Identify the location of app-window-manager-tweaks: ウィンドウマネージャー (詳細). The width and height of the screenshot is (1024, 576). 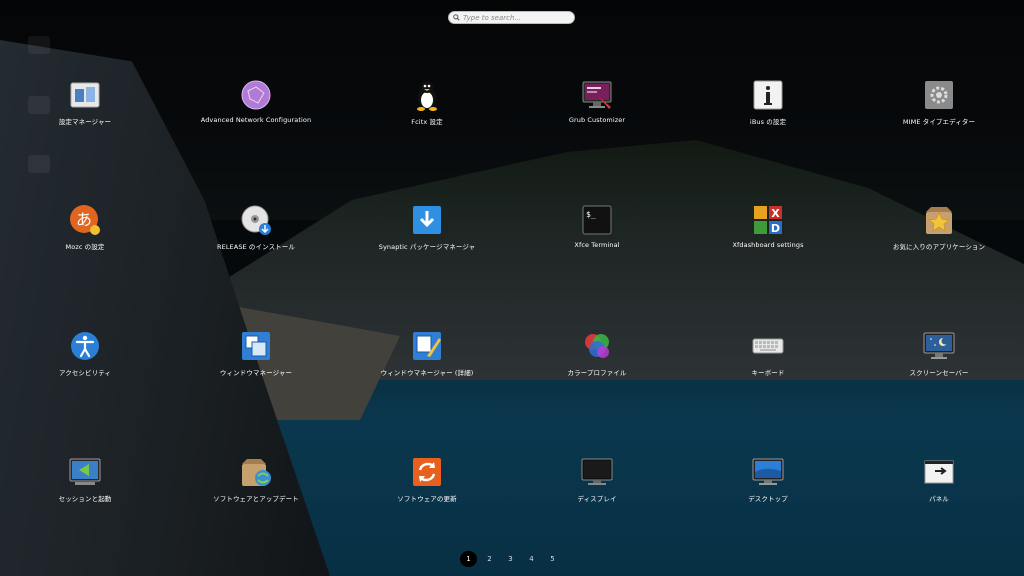
(427, 360).